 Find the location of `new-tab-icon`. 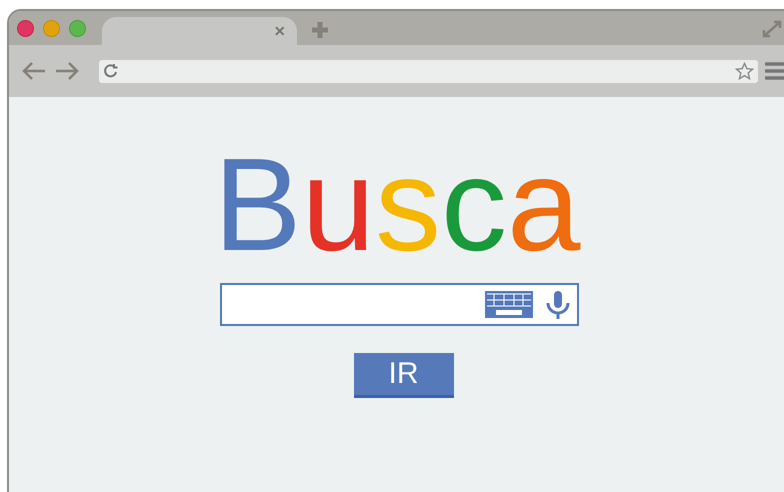

new-tab-icon is located at coordinates (320, 30).